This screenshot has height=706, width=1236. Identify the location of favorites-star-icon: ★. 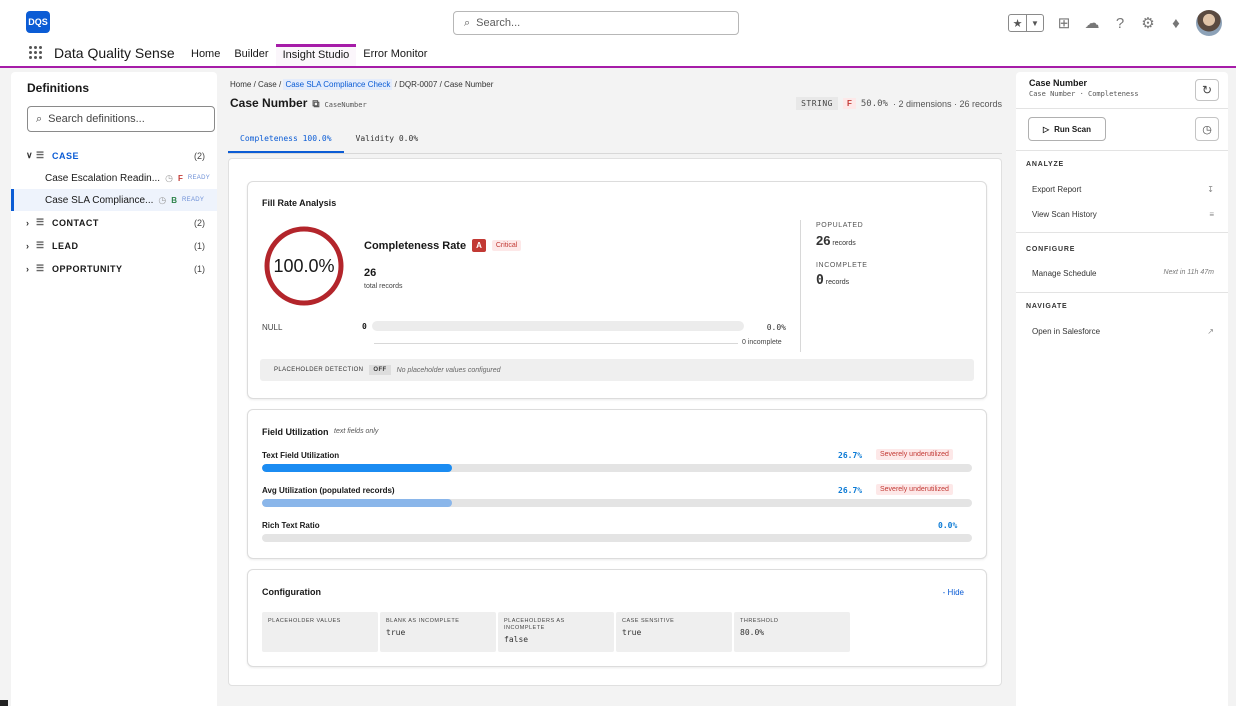
(1017, 23).